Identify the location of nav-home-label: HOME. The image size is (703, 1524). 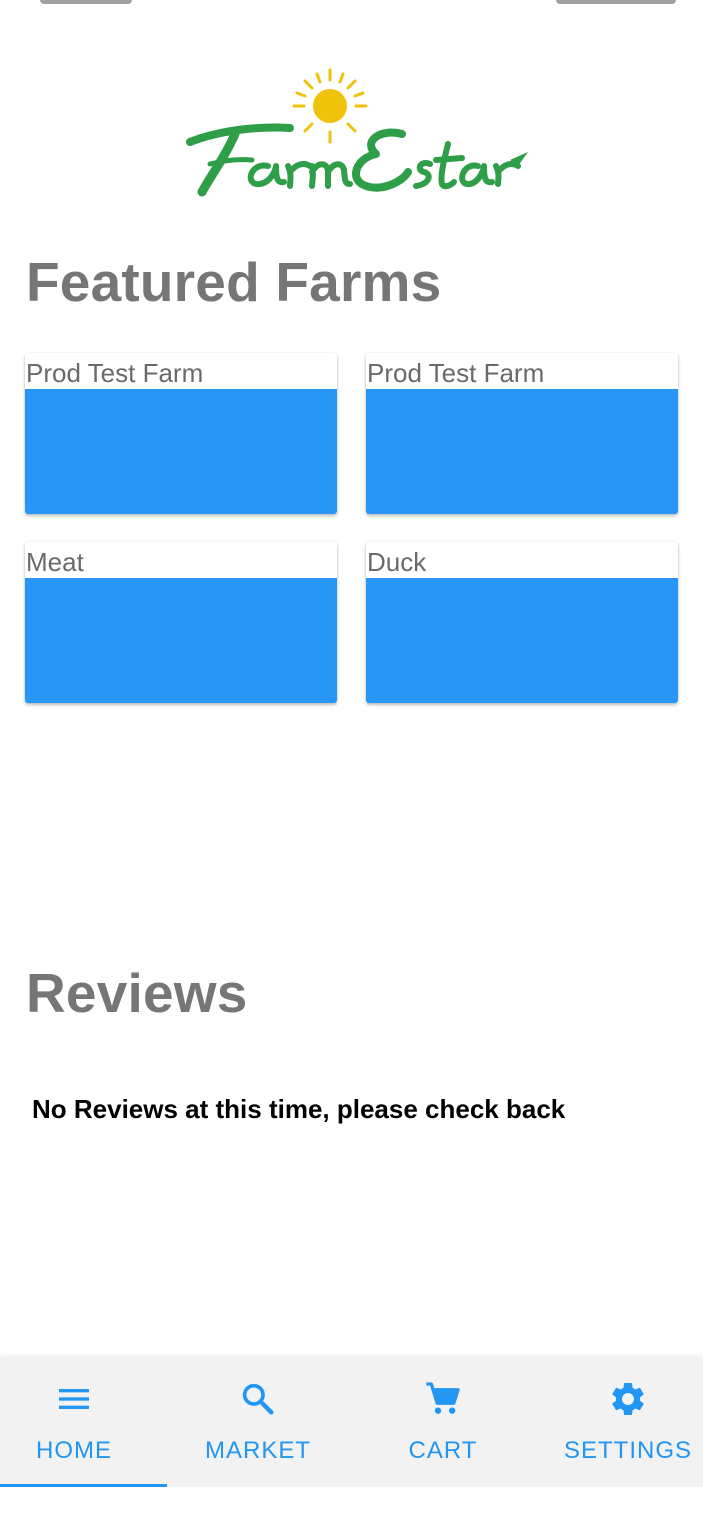
(74, 1450).